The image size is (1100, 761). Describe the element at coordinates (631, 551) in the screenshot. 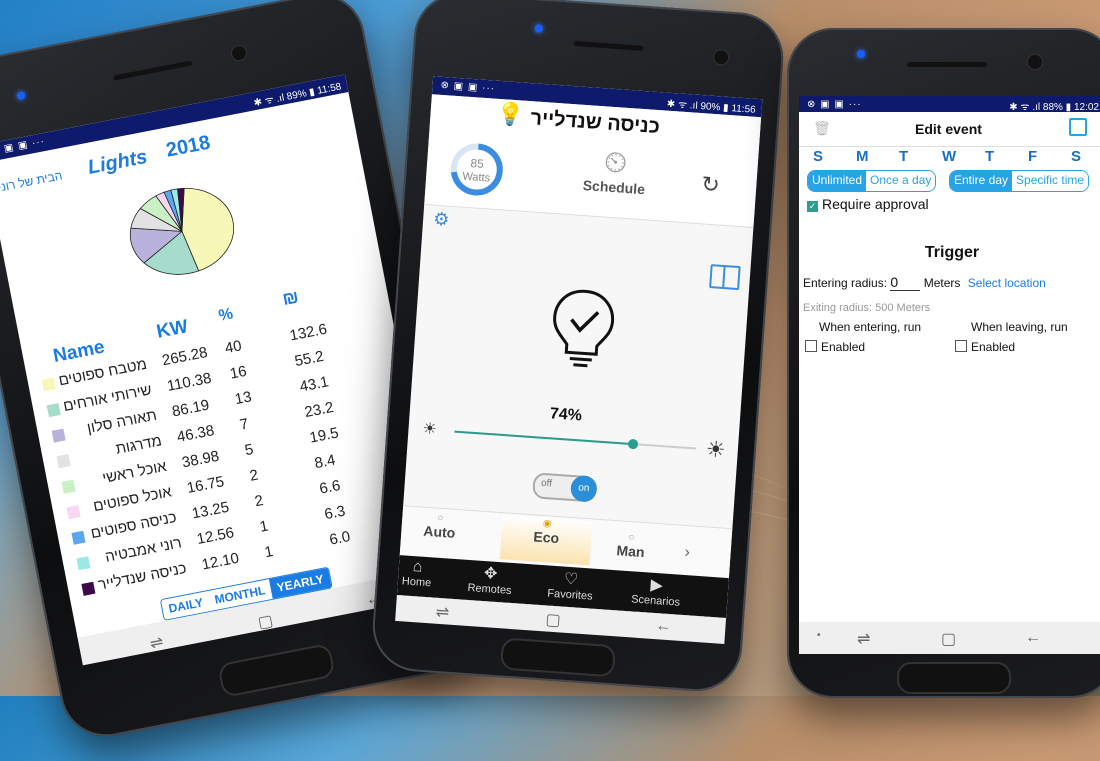

I see `mode-man-label: Man` at that location.